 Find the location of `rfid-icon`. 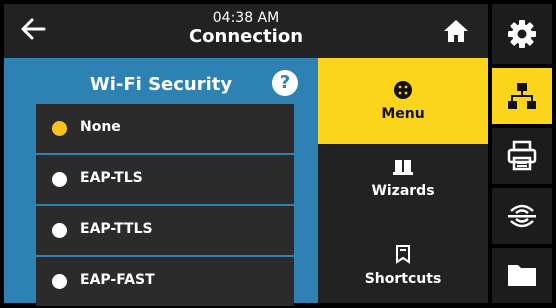

rfid-icon is located at coordinates (522, 216).